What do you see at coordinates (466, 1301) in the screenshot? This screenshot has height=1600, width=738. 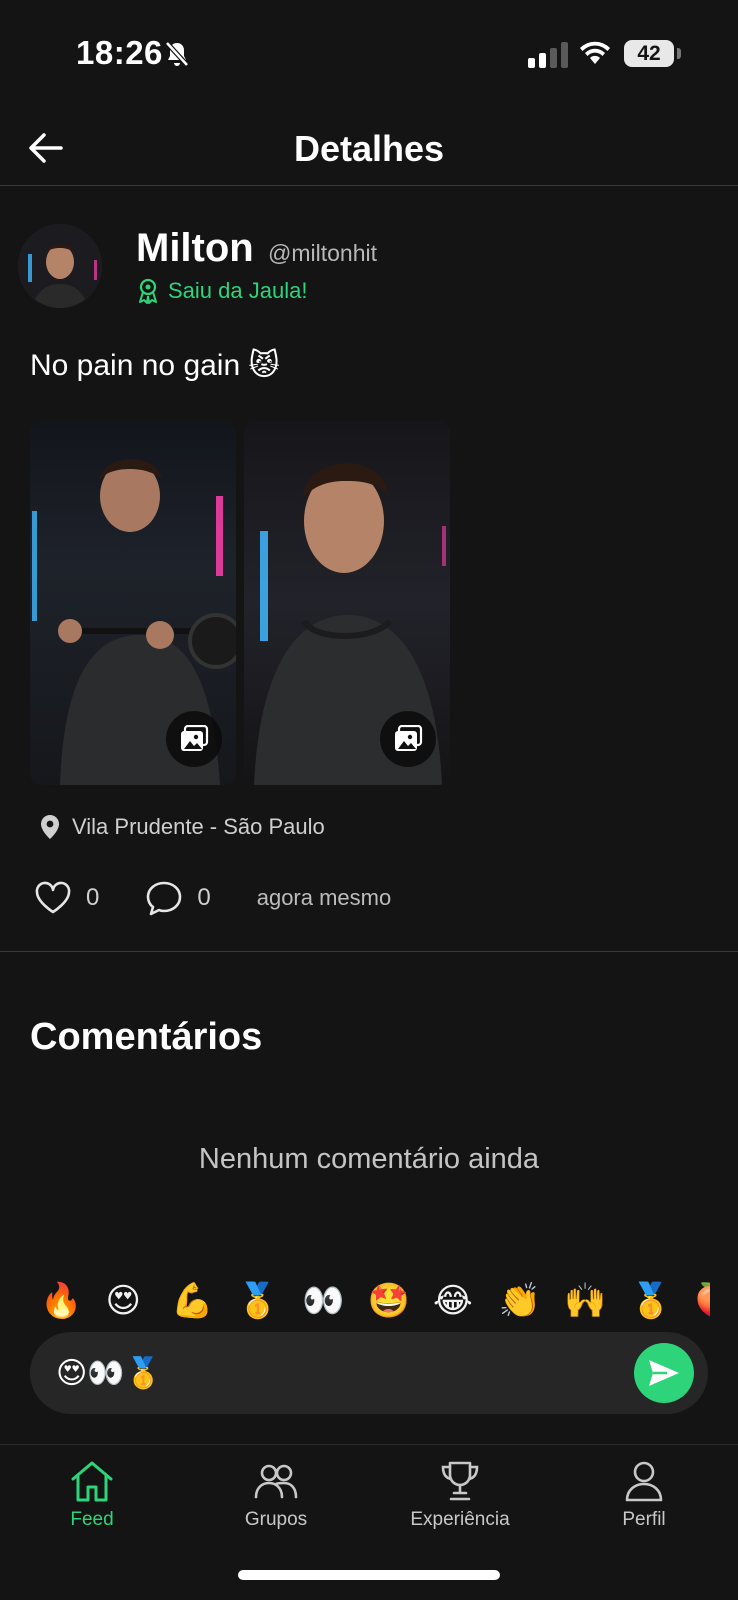 I see `emoji-option: 😂` at bounding box center [466, 1301].